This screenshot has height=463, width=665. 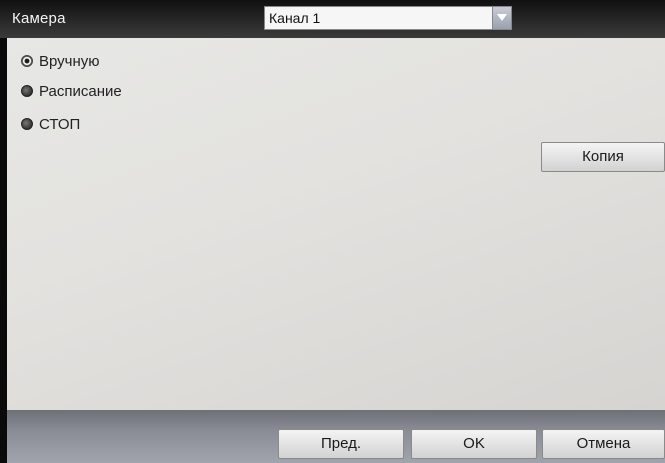 I want to click on radio-option-schedule: Расписание, so click(x=71, y=91).